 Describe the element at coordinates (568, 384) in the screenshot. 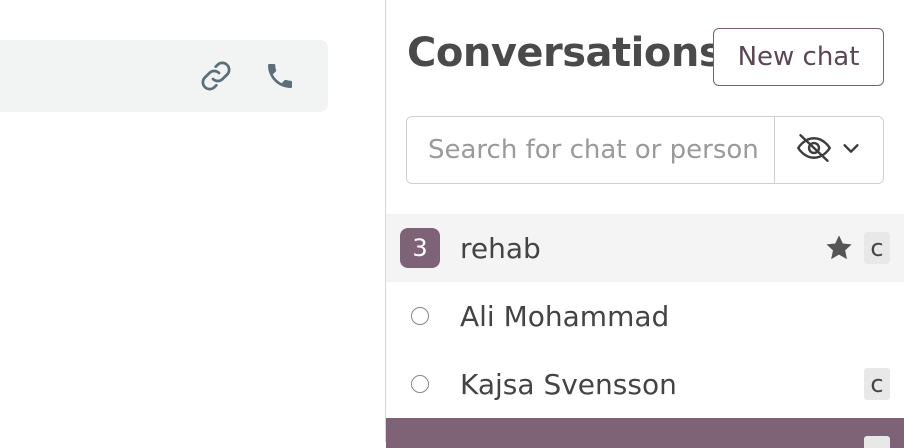

I see `conversation-name: Kajsa Svensson` at that location.